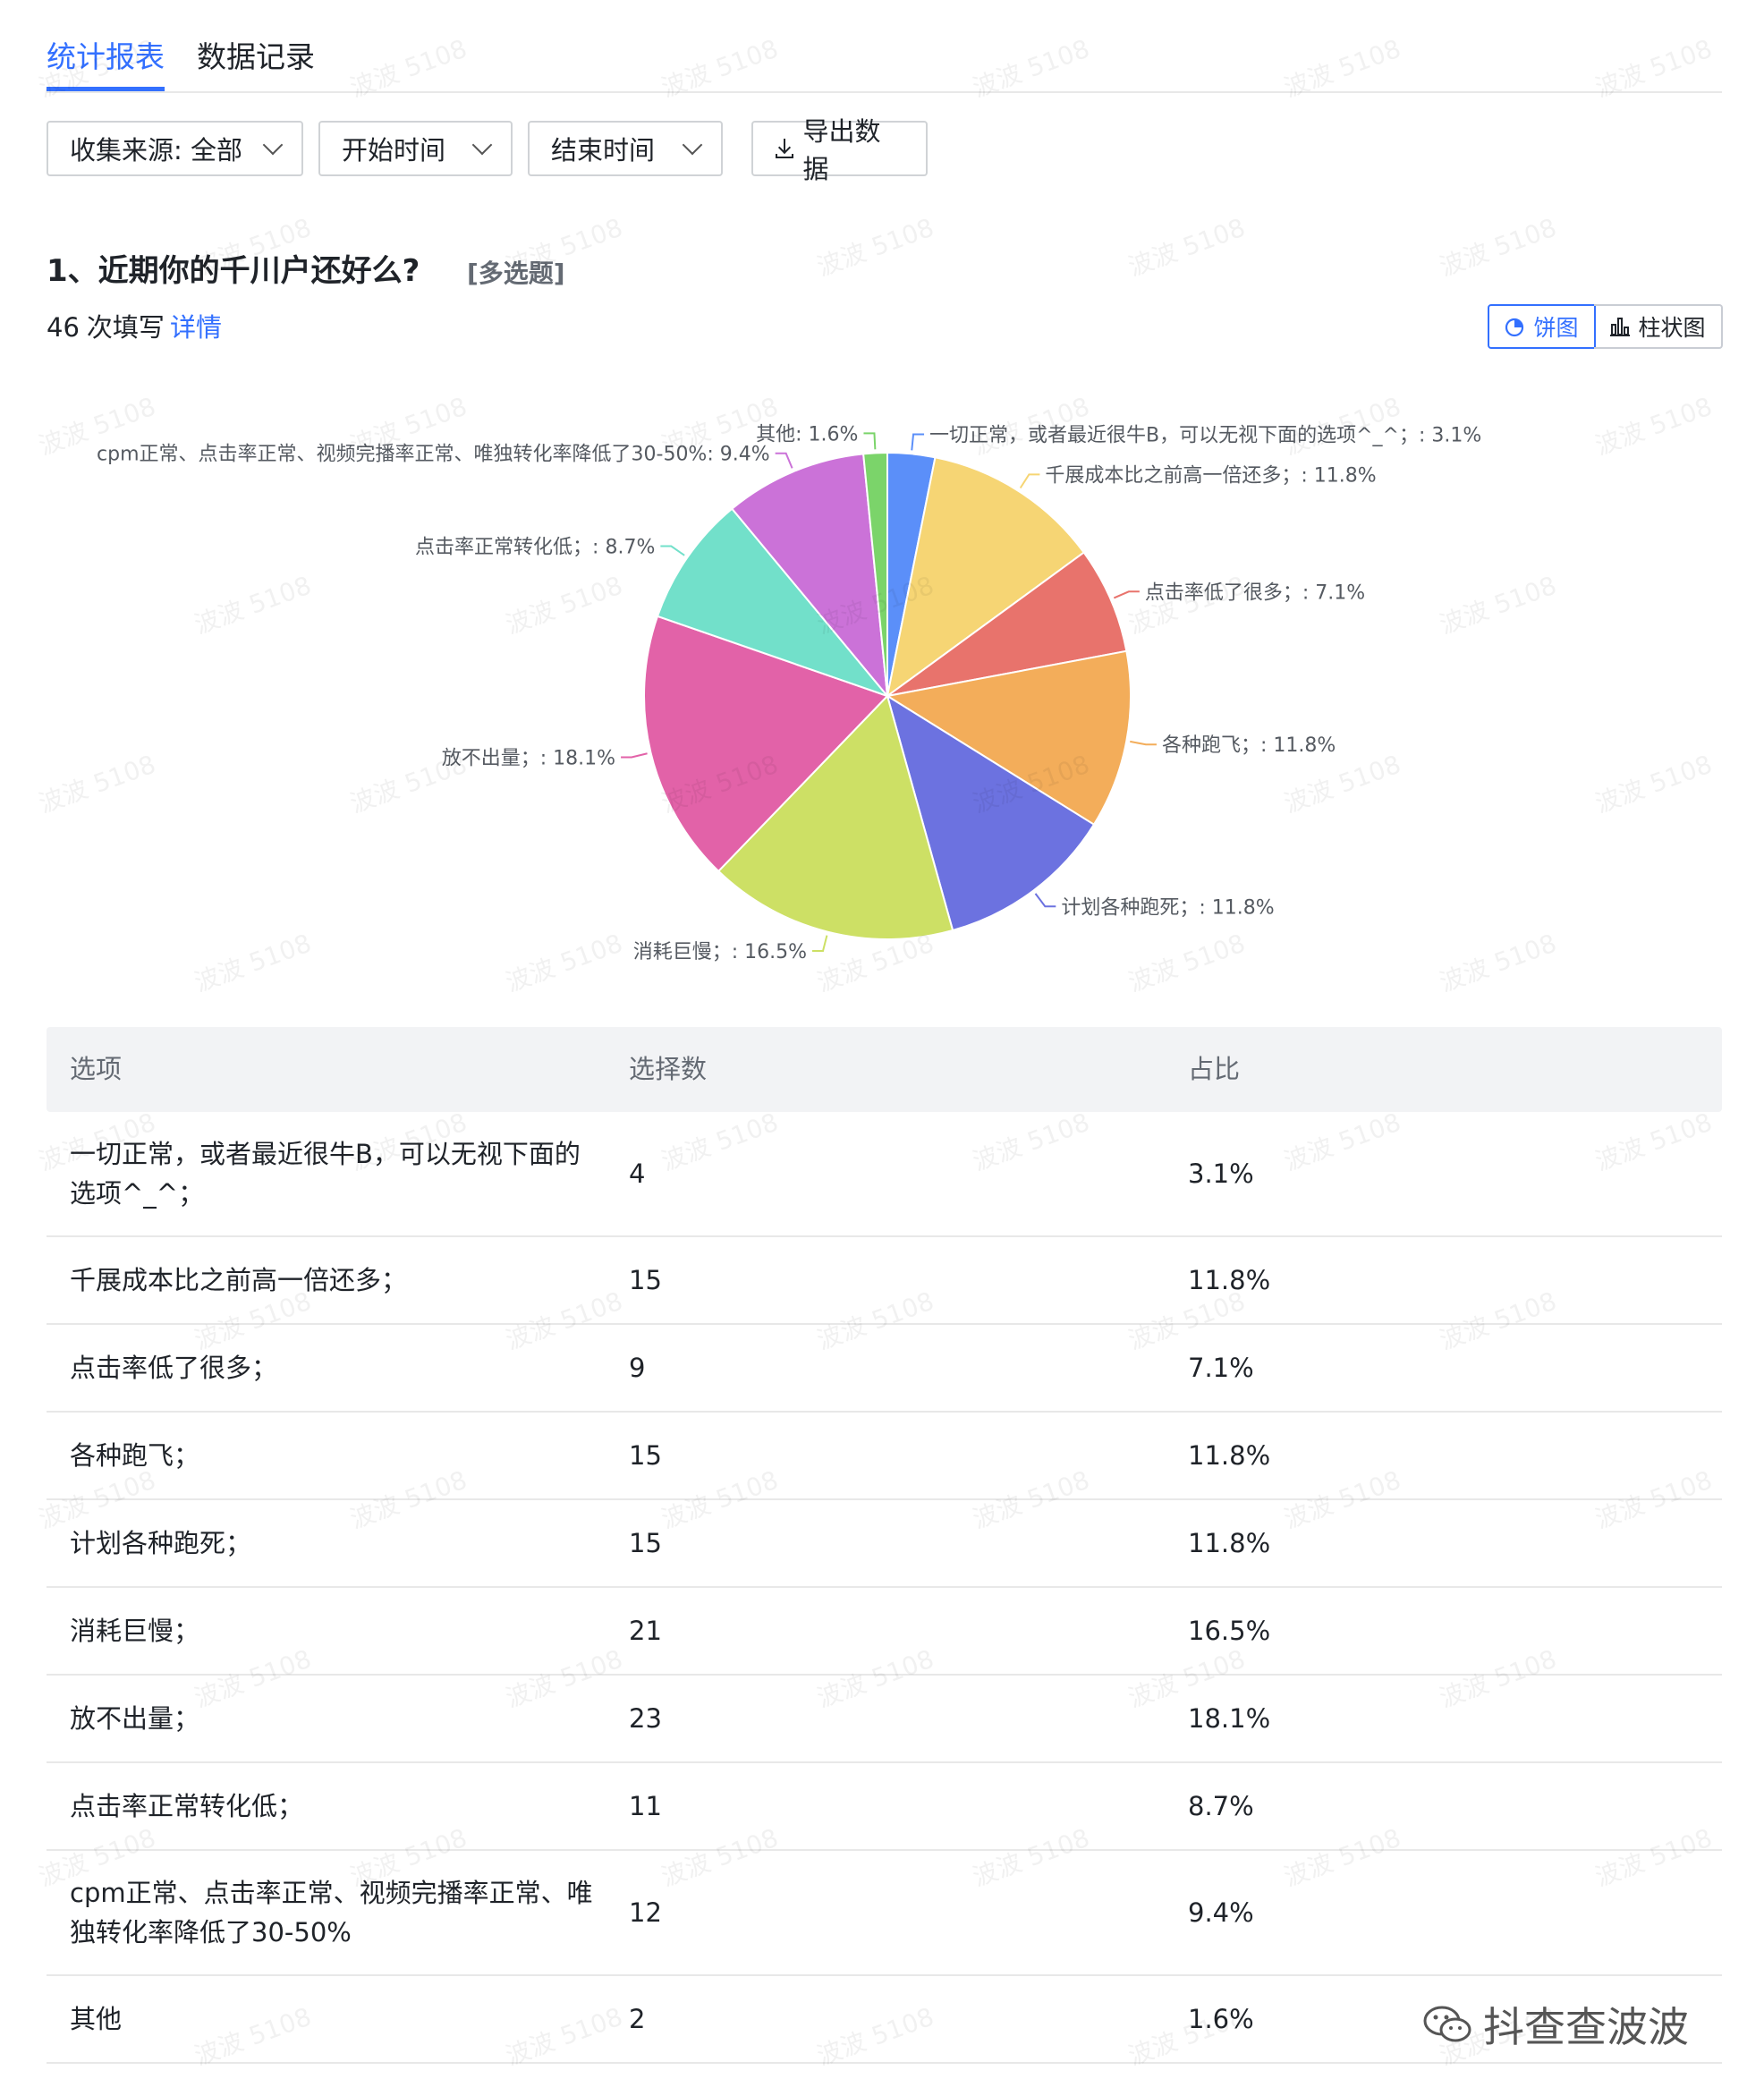  Describe the element at coordinates (645, 1913) in the screenshot. I see `count-cell: 12` at that location.